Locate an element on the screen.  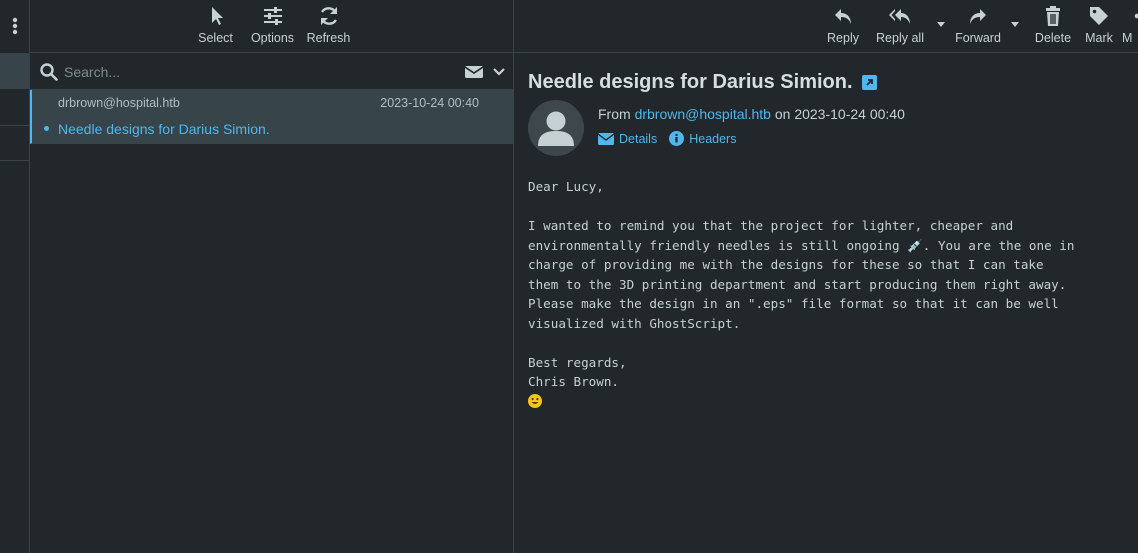
forward-dropdown is located at coordinates (1015, 26).